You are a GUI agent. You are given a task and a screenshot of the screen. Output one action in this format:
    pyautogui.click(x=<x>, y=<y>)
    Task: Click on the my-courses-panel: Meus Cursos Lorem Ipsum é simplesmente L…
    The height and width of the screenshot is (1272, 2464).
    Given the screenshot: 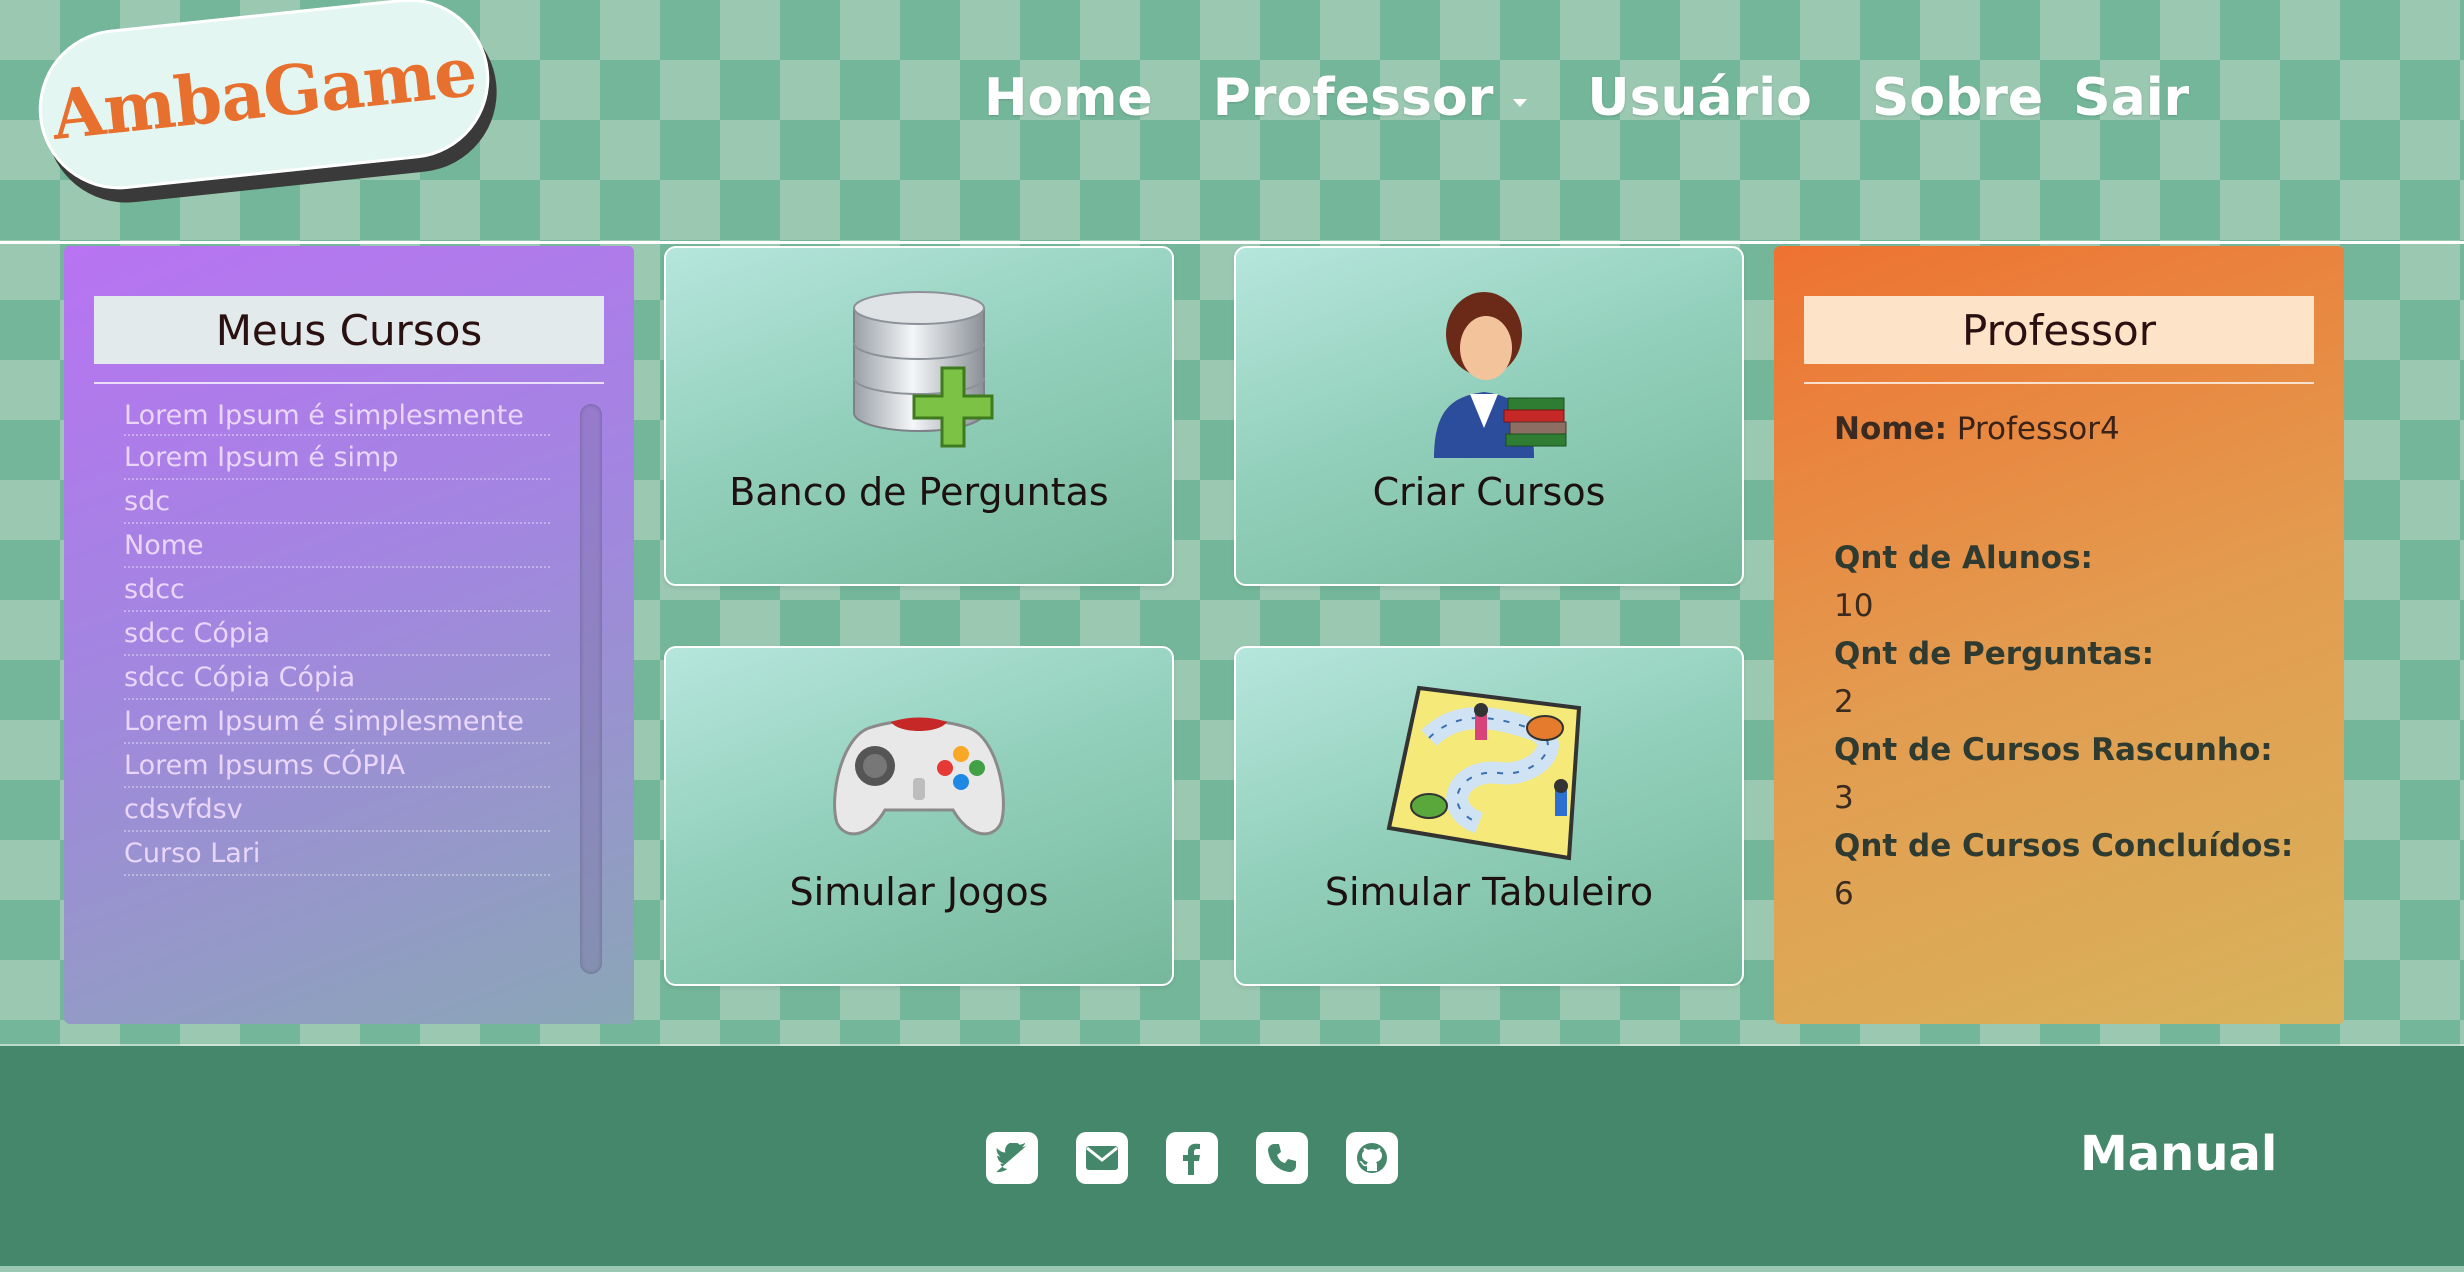 What is the action you would take?
    pyautogui.click(x=349, y=635)
    